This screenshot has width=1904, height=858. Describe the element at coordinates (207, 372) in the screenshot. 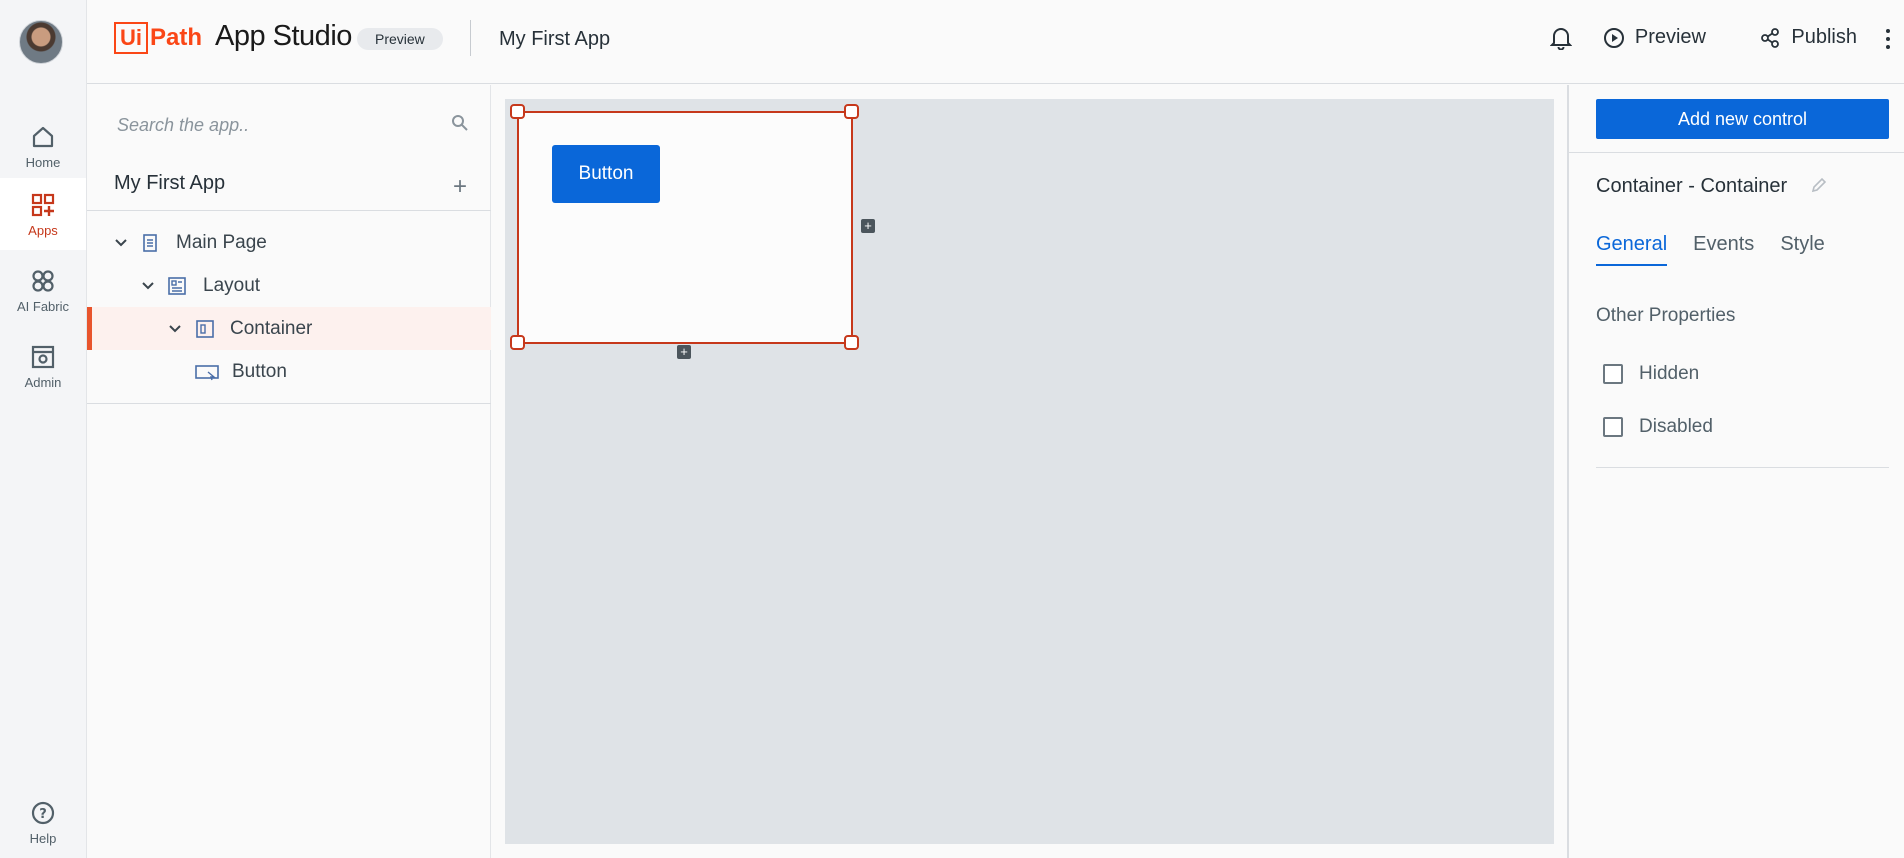

I see `button-control-icon` at that location.